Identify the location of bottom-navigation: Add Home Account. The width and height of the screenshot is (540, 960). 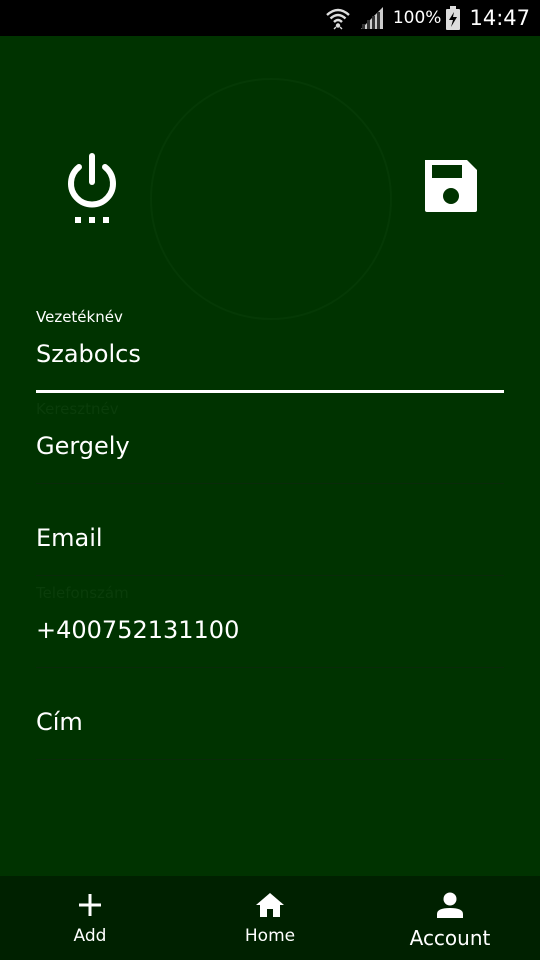
(270, 918).